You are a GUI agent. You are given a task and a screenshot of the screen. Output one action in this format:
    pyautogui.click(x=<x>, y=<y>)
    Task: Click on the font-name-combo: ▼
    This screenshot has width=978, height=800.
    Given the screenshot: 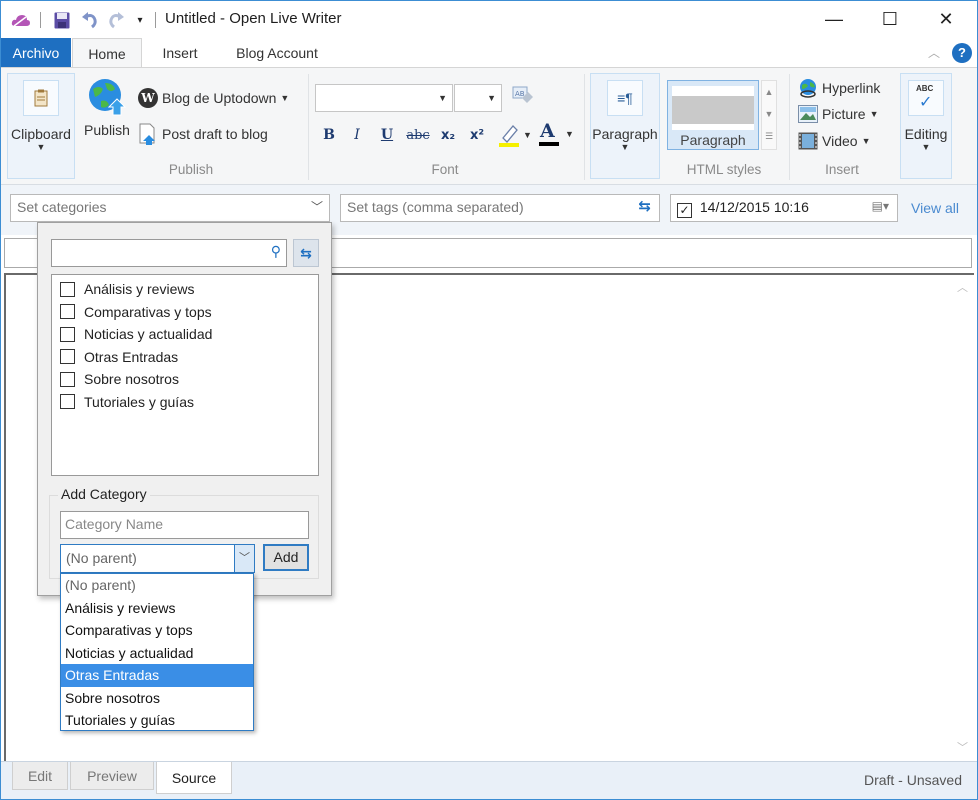 What is the action you would take?
    pyautogui.click(x=384, y=98)
    